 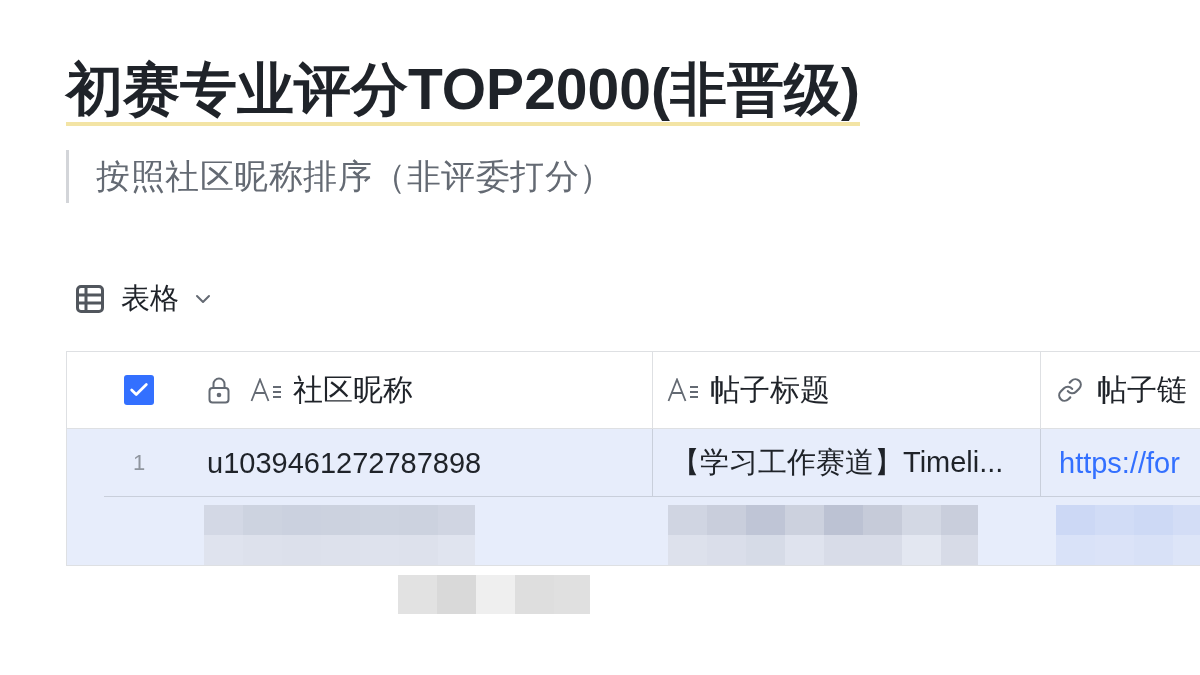 I want to click on post-link: https://for, so click(x=1119, y=463).